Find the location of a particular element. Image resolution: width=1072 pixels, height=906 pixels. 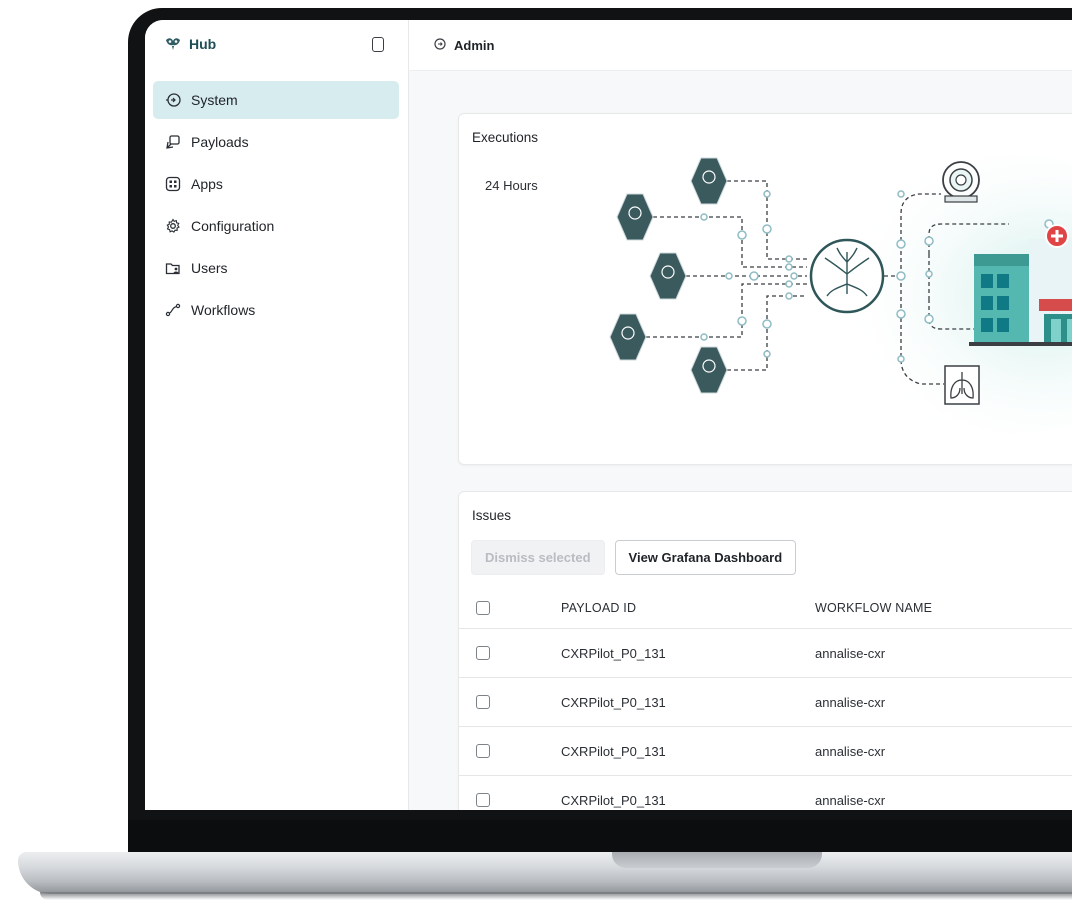

sidebar-item-configuration: Configuration is located at coordinates (276, 226).